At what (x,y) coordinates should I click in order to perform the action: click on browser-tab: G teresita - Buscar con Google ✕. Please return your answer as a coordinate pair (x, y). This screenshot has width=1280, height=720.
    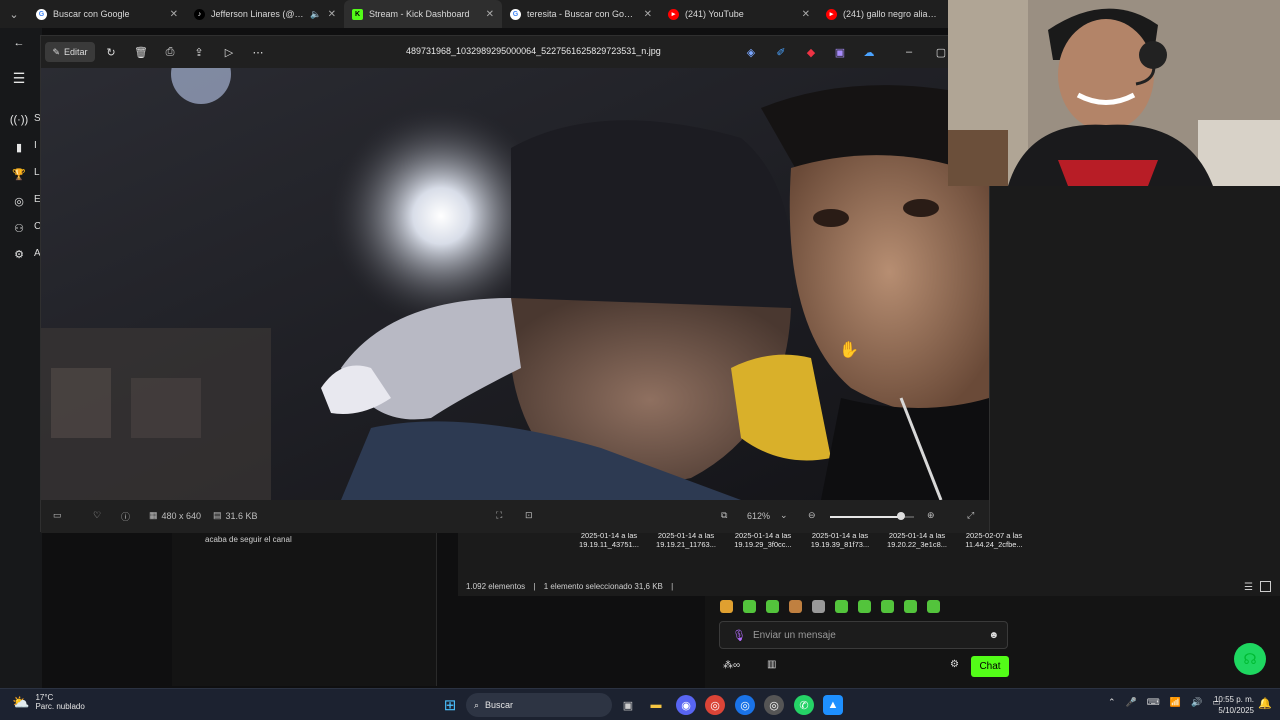
    Looking at the image, I should click on (581, 14).